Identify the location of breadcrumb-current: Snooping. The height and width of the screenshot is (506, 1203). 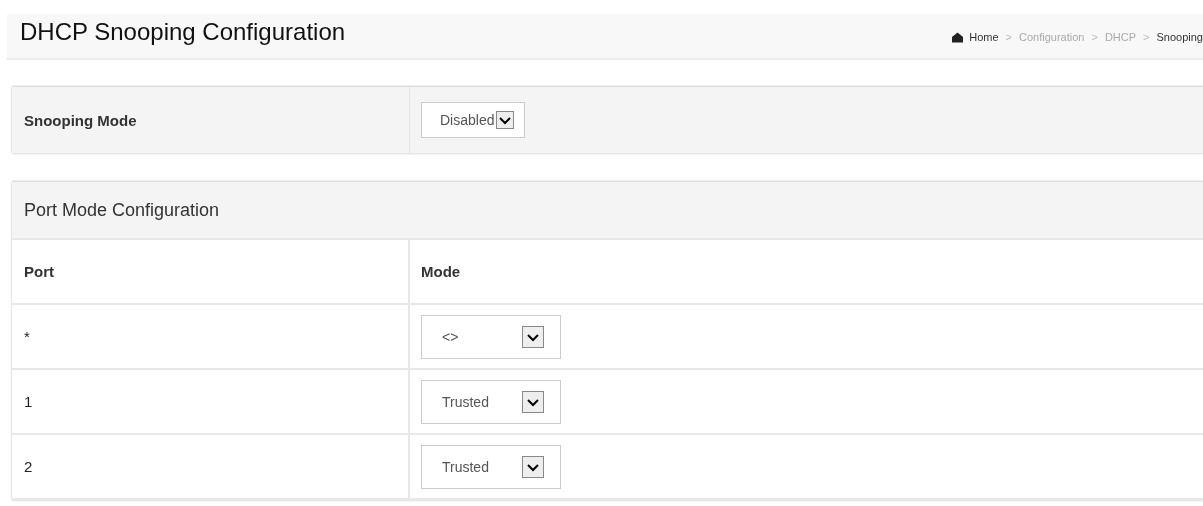
(1179, 37).